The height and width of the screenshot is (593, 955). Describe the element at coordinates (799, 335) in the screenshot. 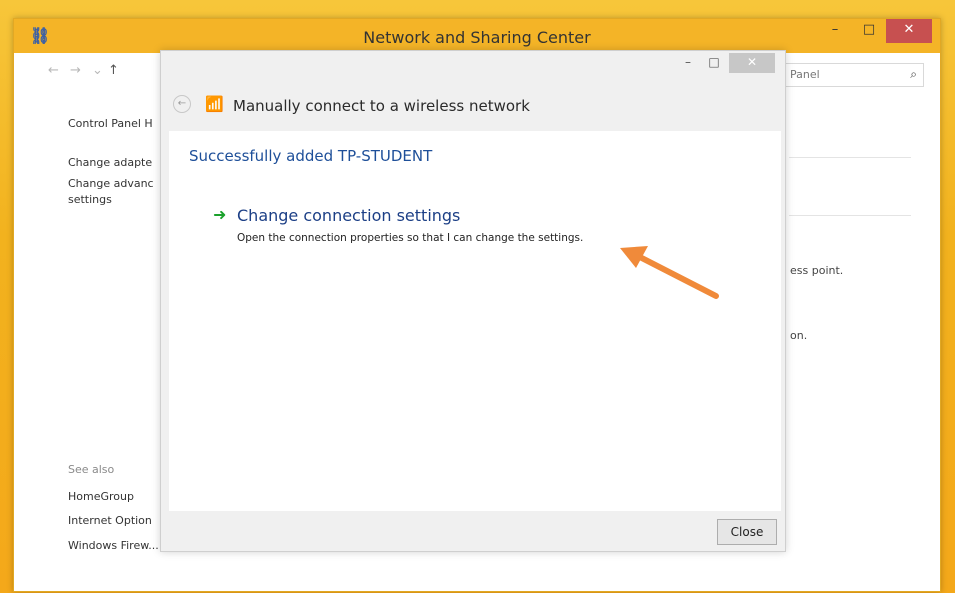

I see `background-text: on.` at that location.